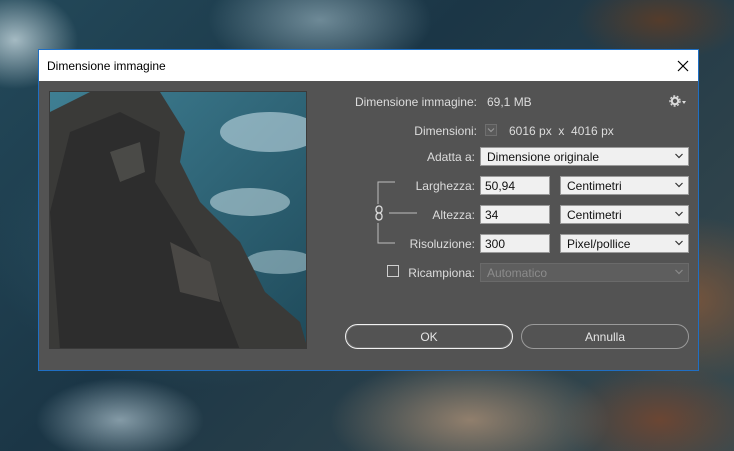  Describe the element at coordinates (106, 65) in the screenshot. I see `dialog-title: Dimensione immagine` at that location.